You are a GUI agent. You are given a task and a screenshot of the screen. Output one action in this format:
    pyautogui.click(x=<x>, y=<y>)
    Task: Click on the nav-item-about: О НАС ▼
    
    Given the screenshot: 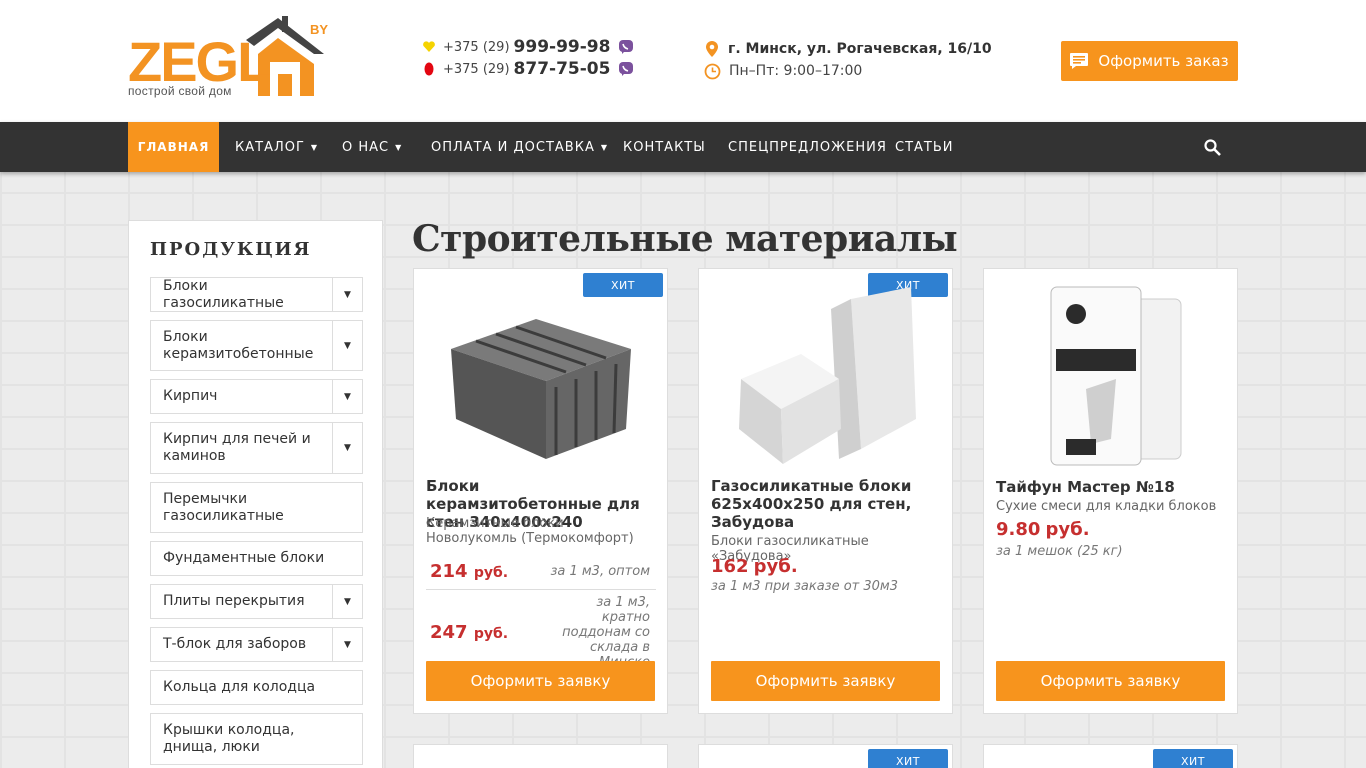 What is the action you would take?
    pyautogui.click(x=372, y=147)
    